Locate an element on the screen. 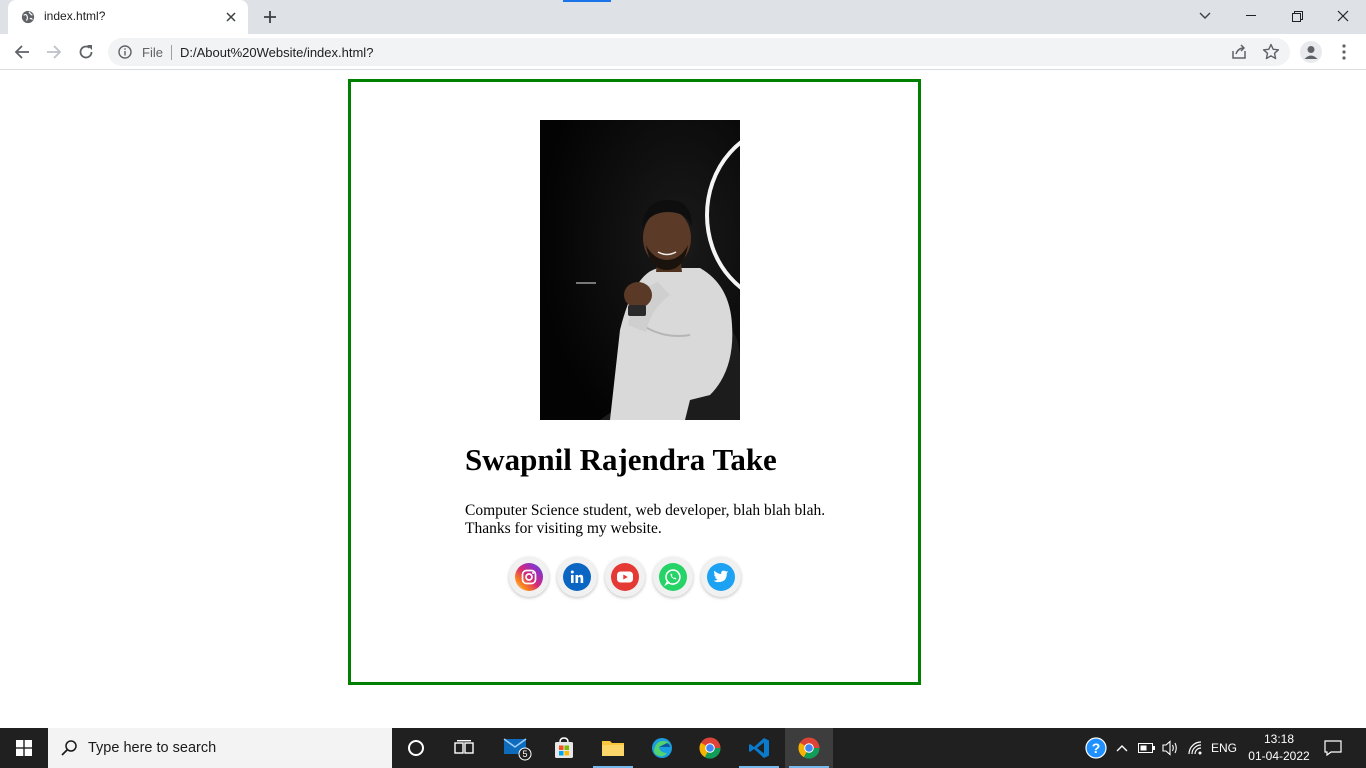 This screenshot has width=1366, height=768. minimize-button is located at coordinates (1251, 16).